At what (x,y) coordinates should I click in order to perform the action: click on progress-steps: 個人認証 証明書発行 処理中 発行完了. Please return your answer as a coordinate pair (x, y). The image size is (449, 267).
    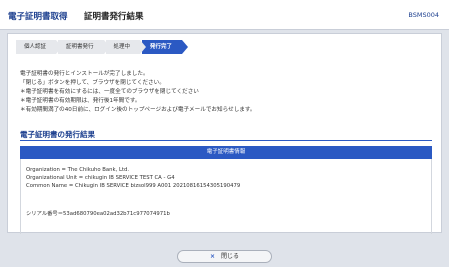
    Looking at the image, I should click on (102, 47).